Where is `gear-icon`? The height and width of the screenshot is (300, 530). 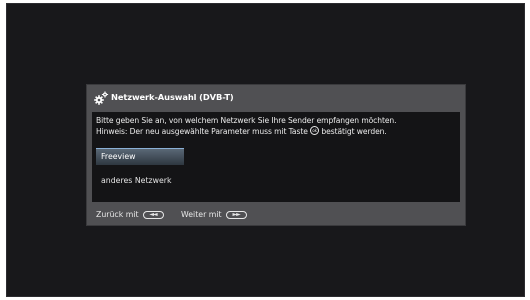 gear-icon is located at coordinates (101, 98).